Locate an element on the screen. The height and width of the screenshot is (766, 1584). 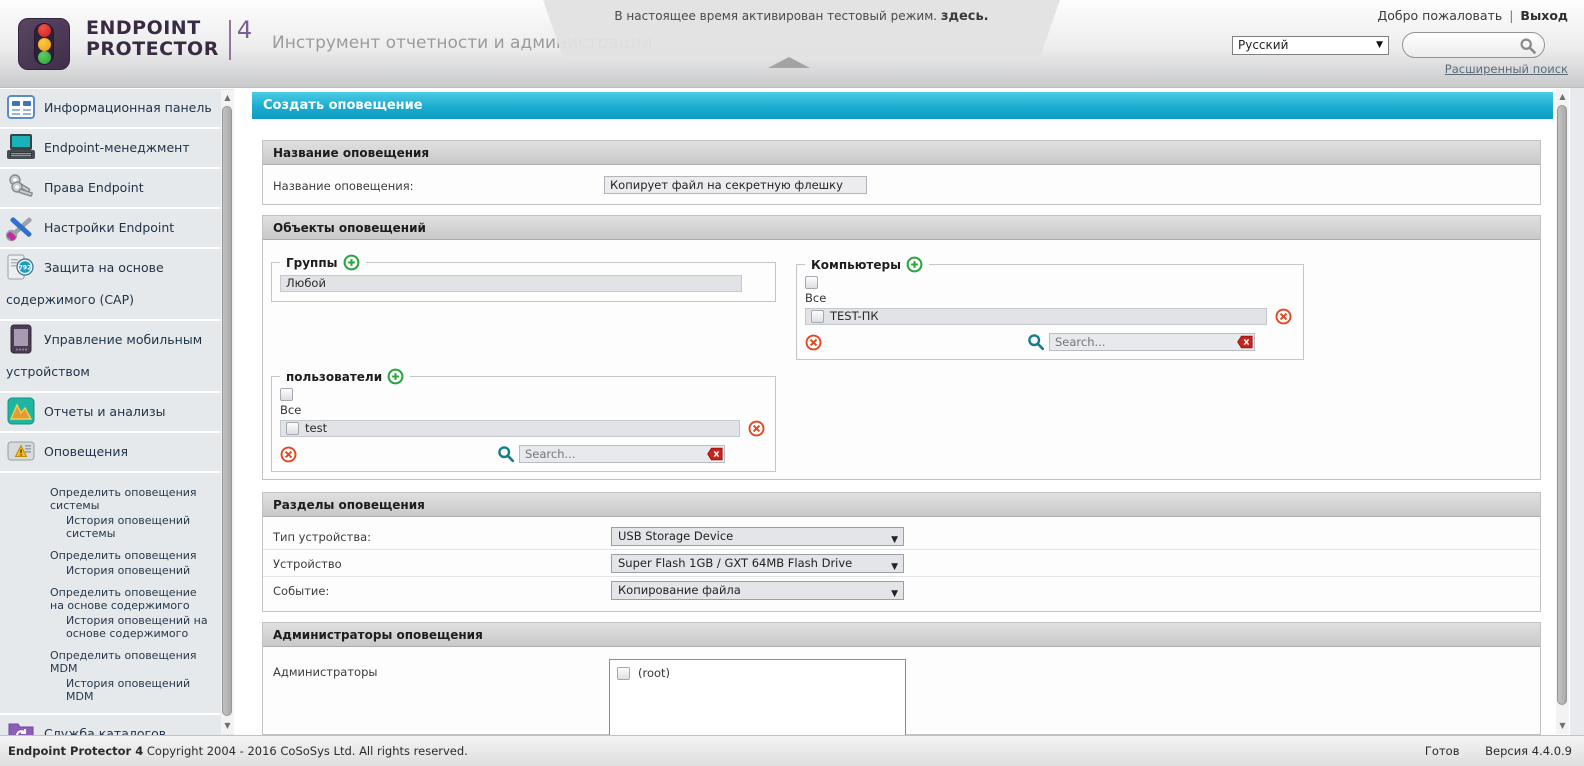
search-icon is located at coordinates (1528, 46).